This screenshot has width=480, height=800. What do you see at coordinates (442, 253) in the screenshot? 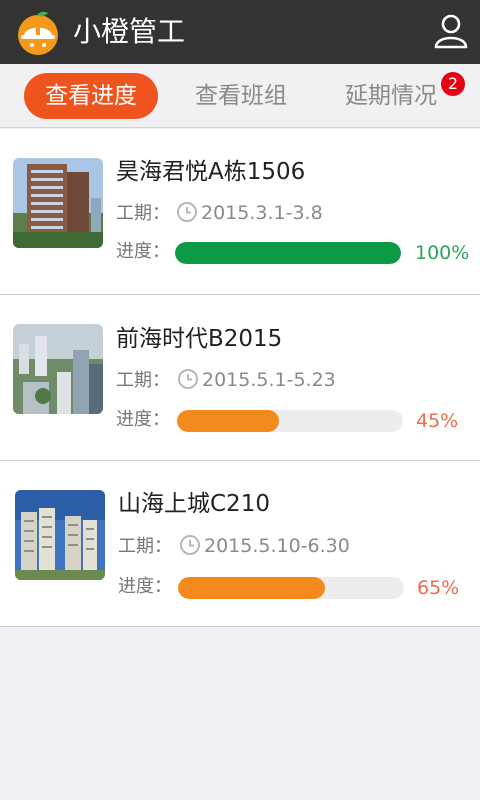
I see `progress-percent: 100%` at bounding box center [442, 253].